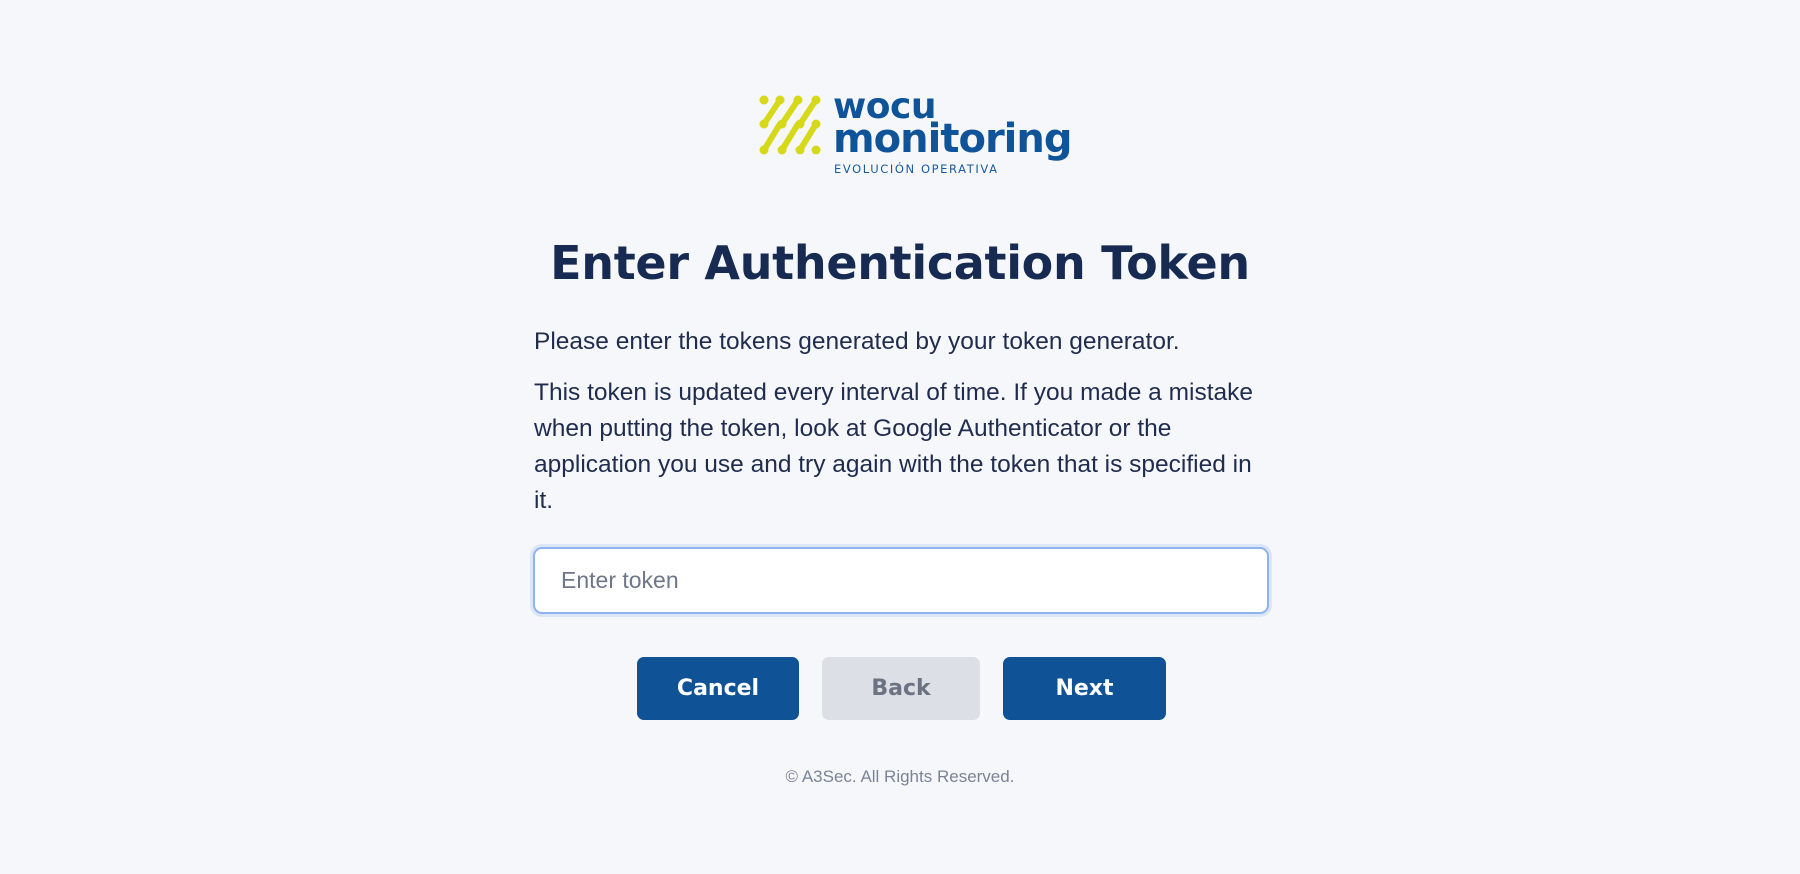  I want to click on logo-wordmark-bottom: monitoring, so click(952, 139).